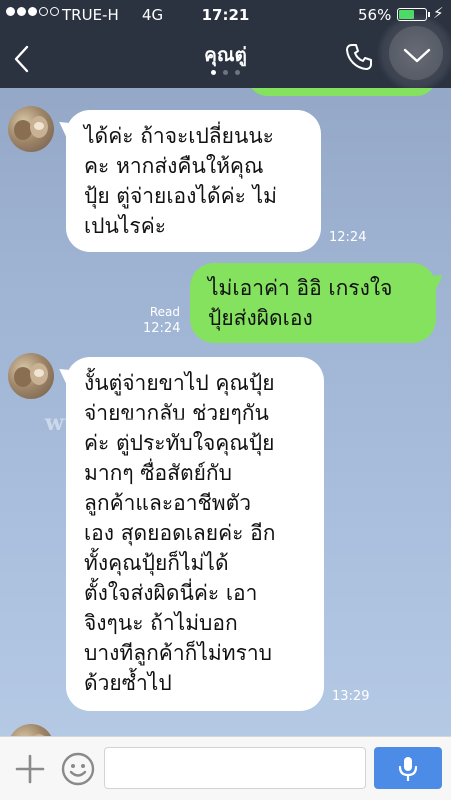 The image size is (451, 800). What do you see at coordinates (179, 383) in the screenshot?
I see `message-line: งั้นตู่จ่ายขาไป คุณปุ้ย` at bounding box center [179, 383].